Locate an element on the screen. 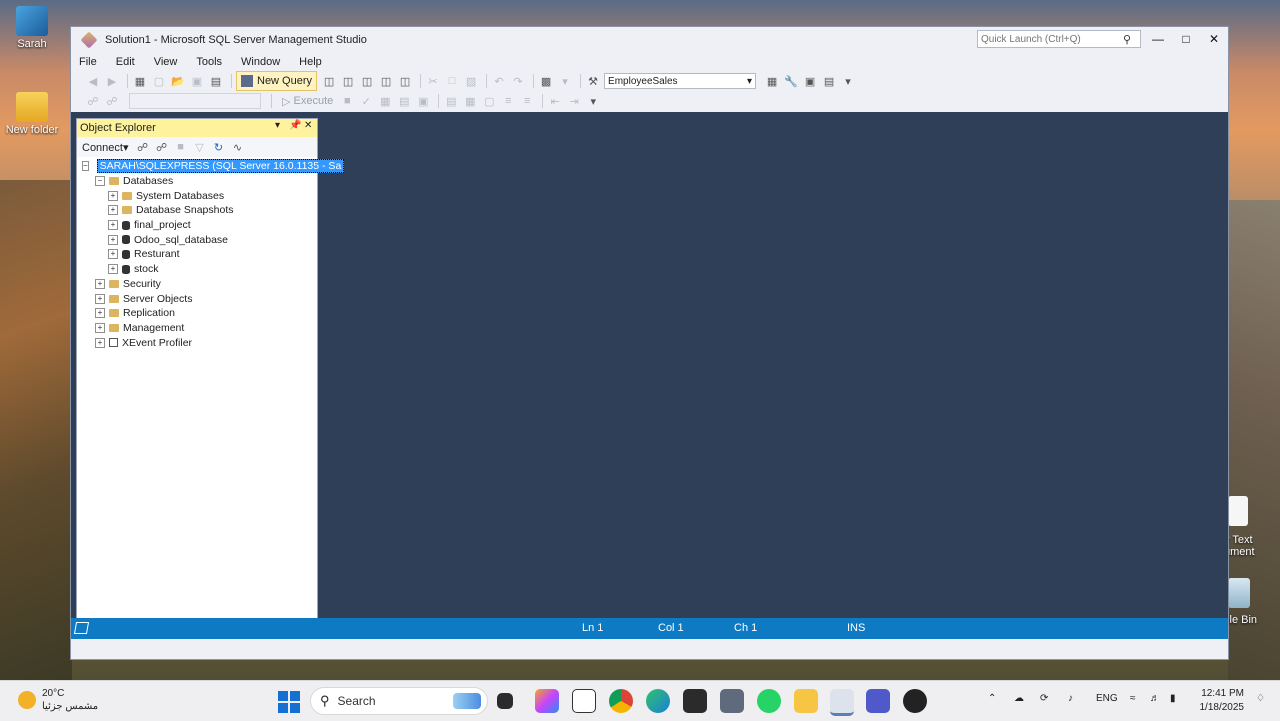 The height and width of the screenshot is (721, 1280). execute-button: ▷ Execute is located at coordinates (307, 101).